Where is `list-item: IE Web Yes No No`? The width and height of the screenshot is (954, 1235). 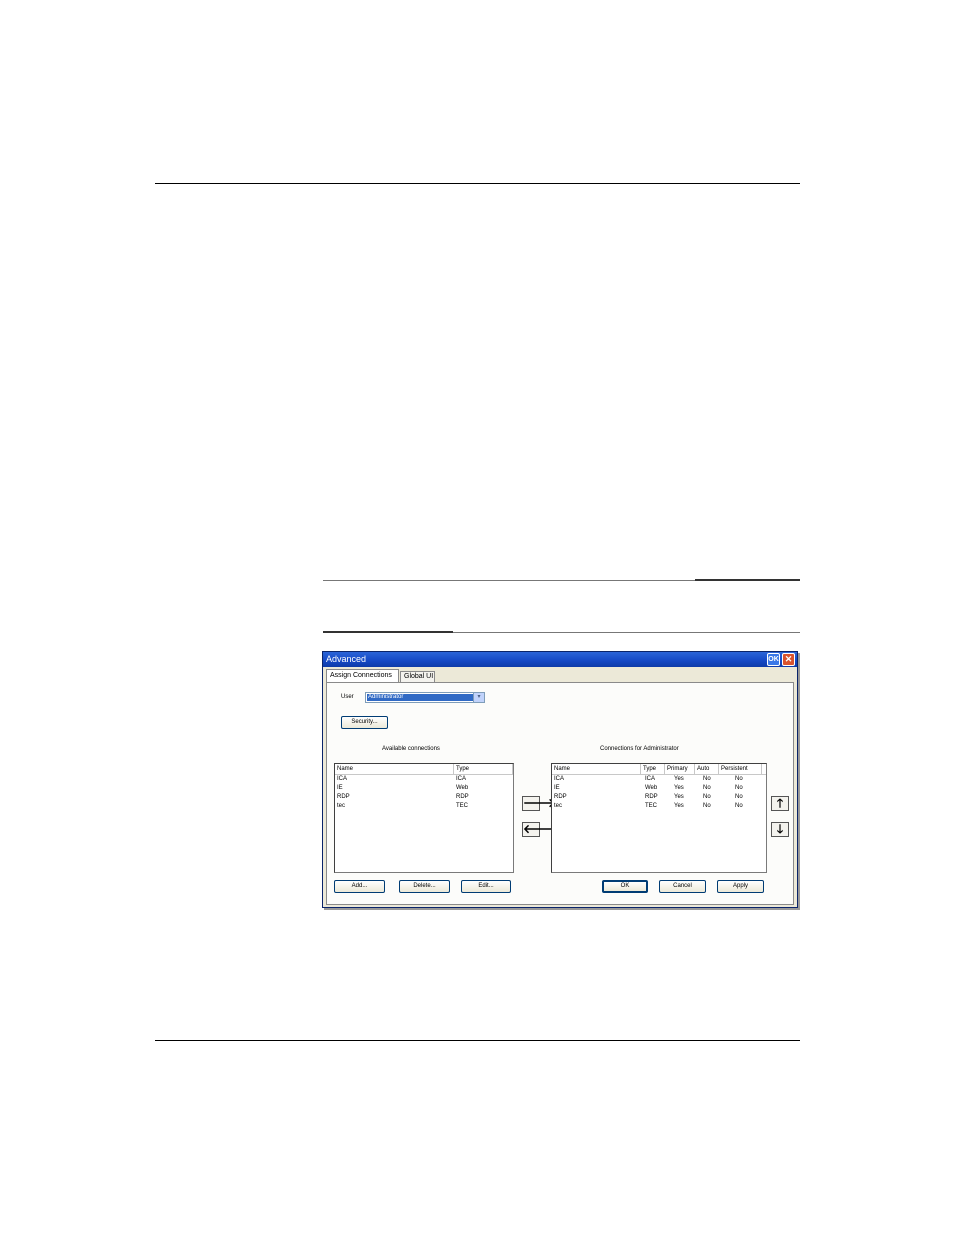
list-item: IE Web Yes No No is located at coordinates (659, 788).